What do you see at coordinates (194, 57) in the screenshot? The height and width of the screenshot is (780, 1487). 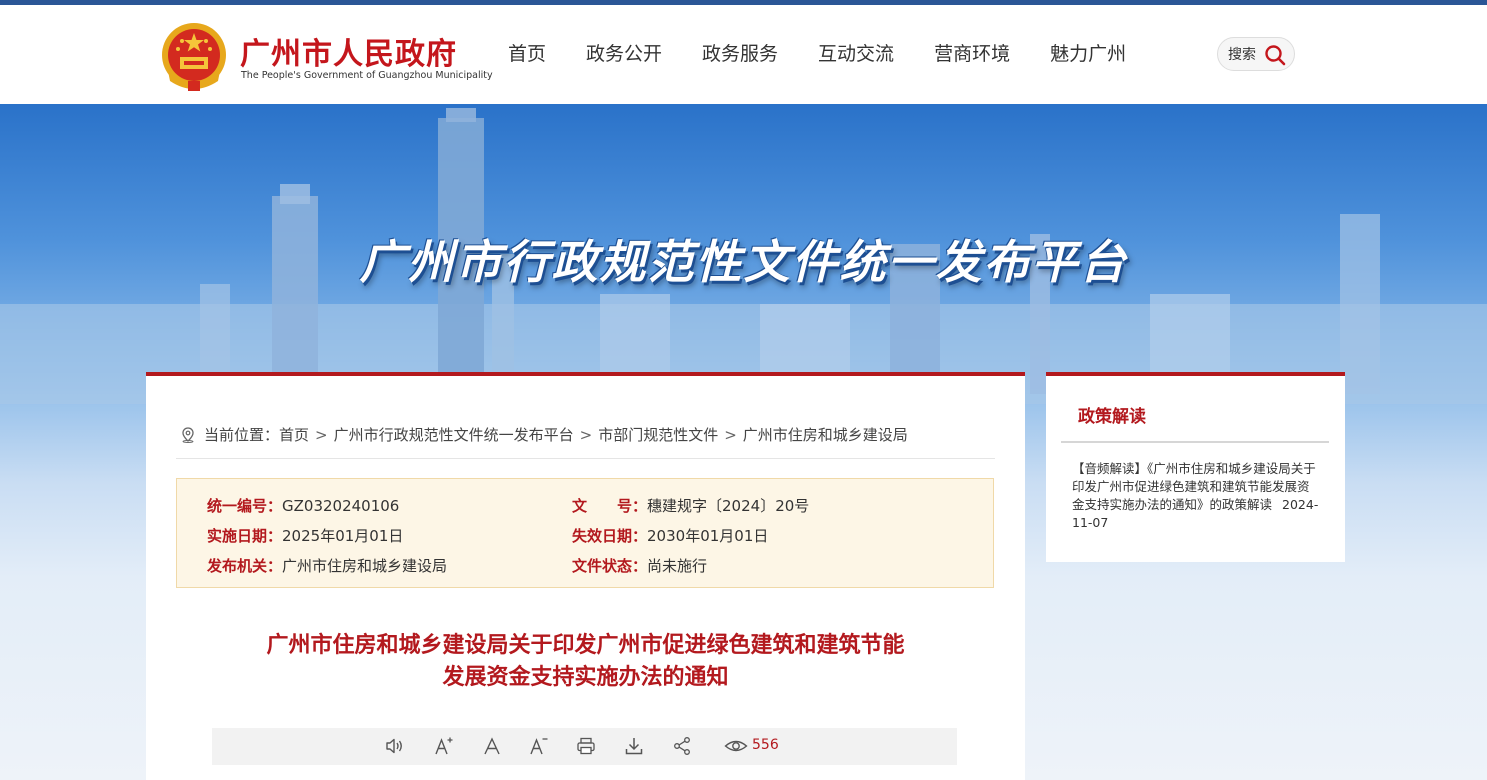 I see `national-emblem-icon` at bounding box center [194, 57].